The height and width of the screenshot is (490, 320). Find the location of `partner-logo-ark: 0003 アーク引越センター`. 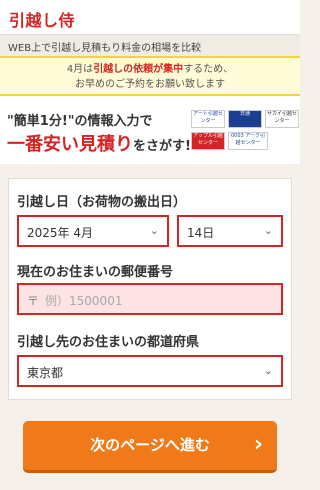

partner-logo-ark: 0003 アーク引越センター is located at coordinates (248, 141).